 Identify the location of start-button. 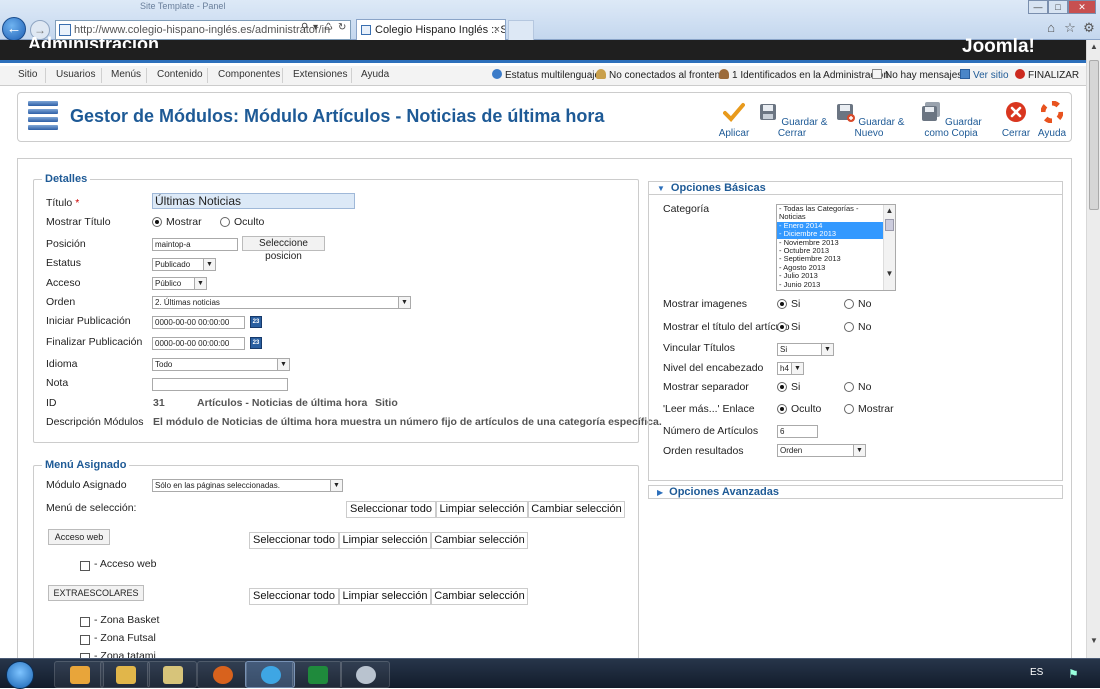
(20, 675).